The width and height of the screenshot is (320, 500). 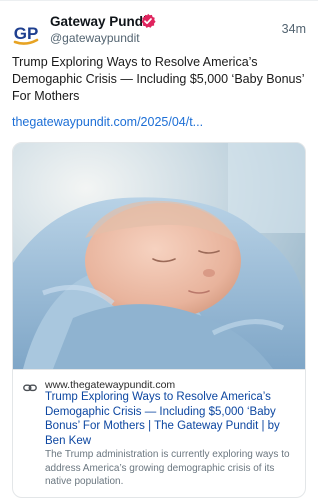 I want to click on avatar: GP, so click(x=26, y=33).